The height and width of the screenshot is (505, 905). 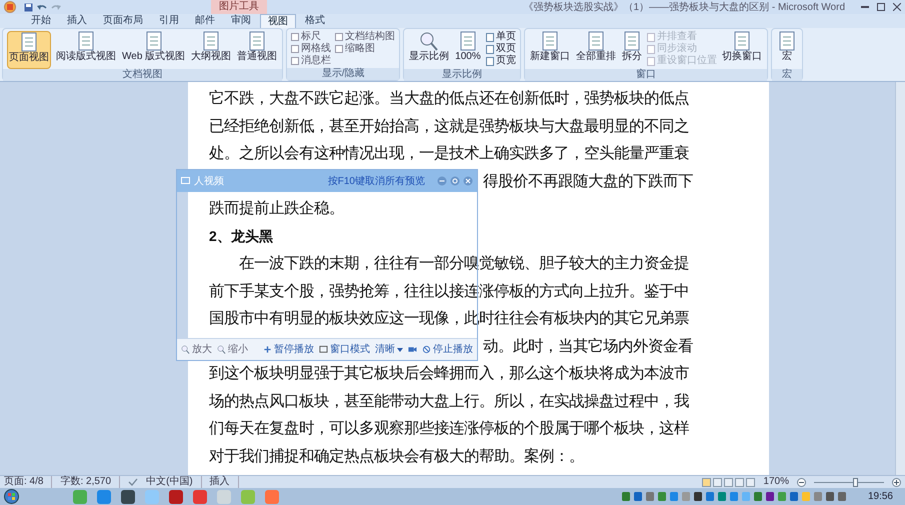 What do you see at coordinates (288, 349) in the screenshot?
I see `toolbar-button: 暂停播放` at bounding box center [288, 349].